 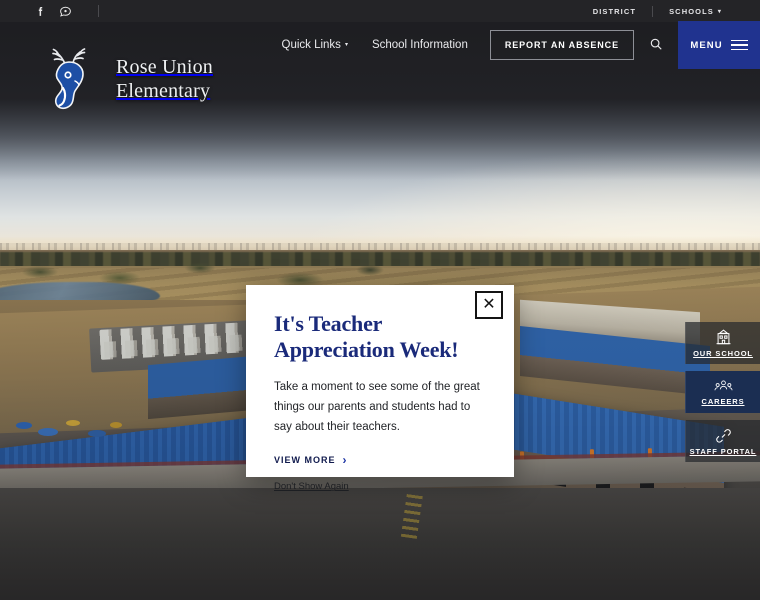 I want to click on buck-mascot-logo-icon, so click(x=71, y=79).